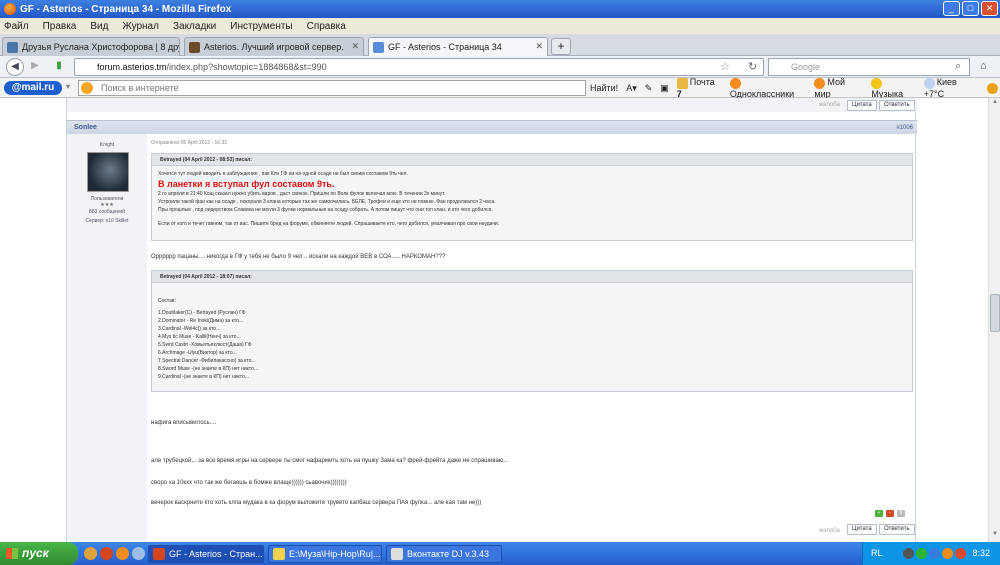 The image size is (1000, 565). What do you see at coordinates (951, 8) in the screenshot?
I see `minimize-button: _` at bounding box center [951, 8].